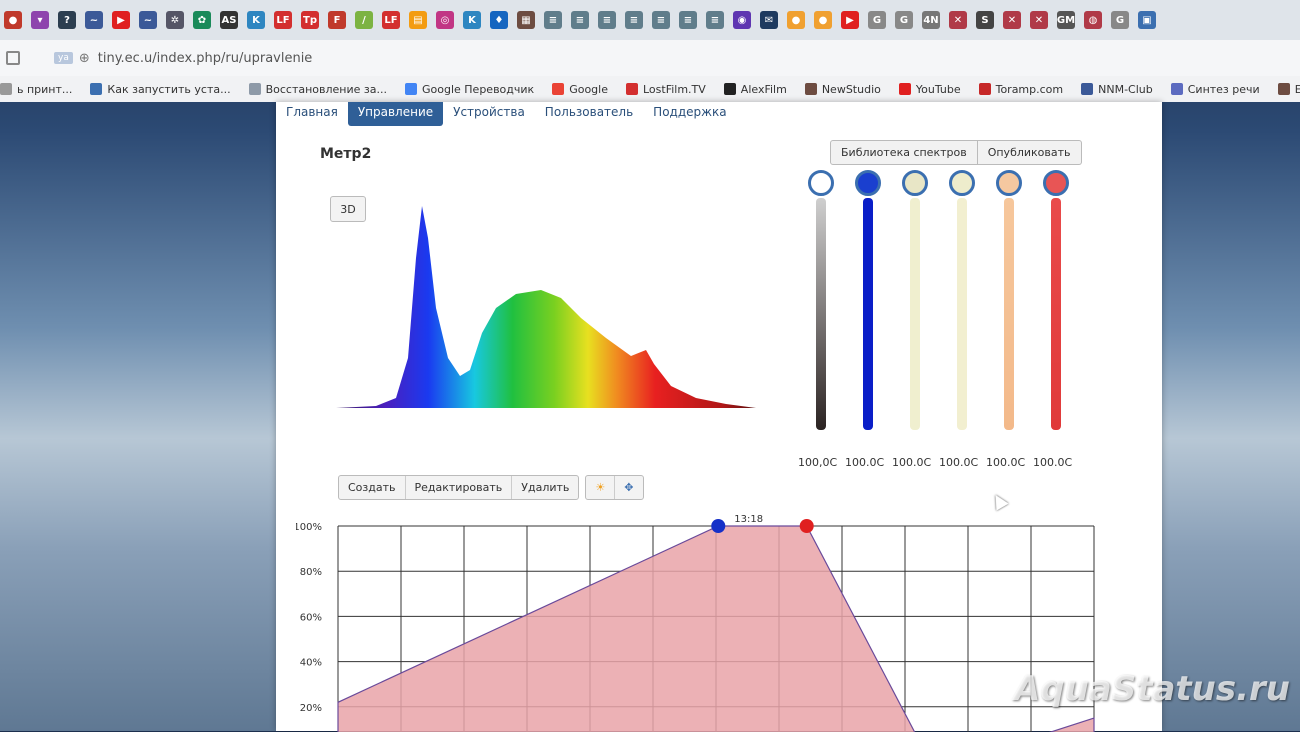 This screenshot has width=1300, height=732. What do you see at coordinates (499, 20) in the screenshot?
I see `drop-icon: ♦` at bounding box center [499, 20].